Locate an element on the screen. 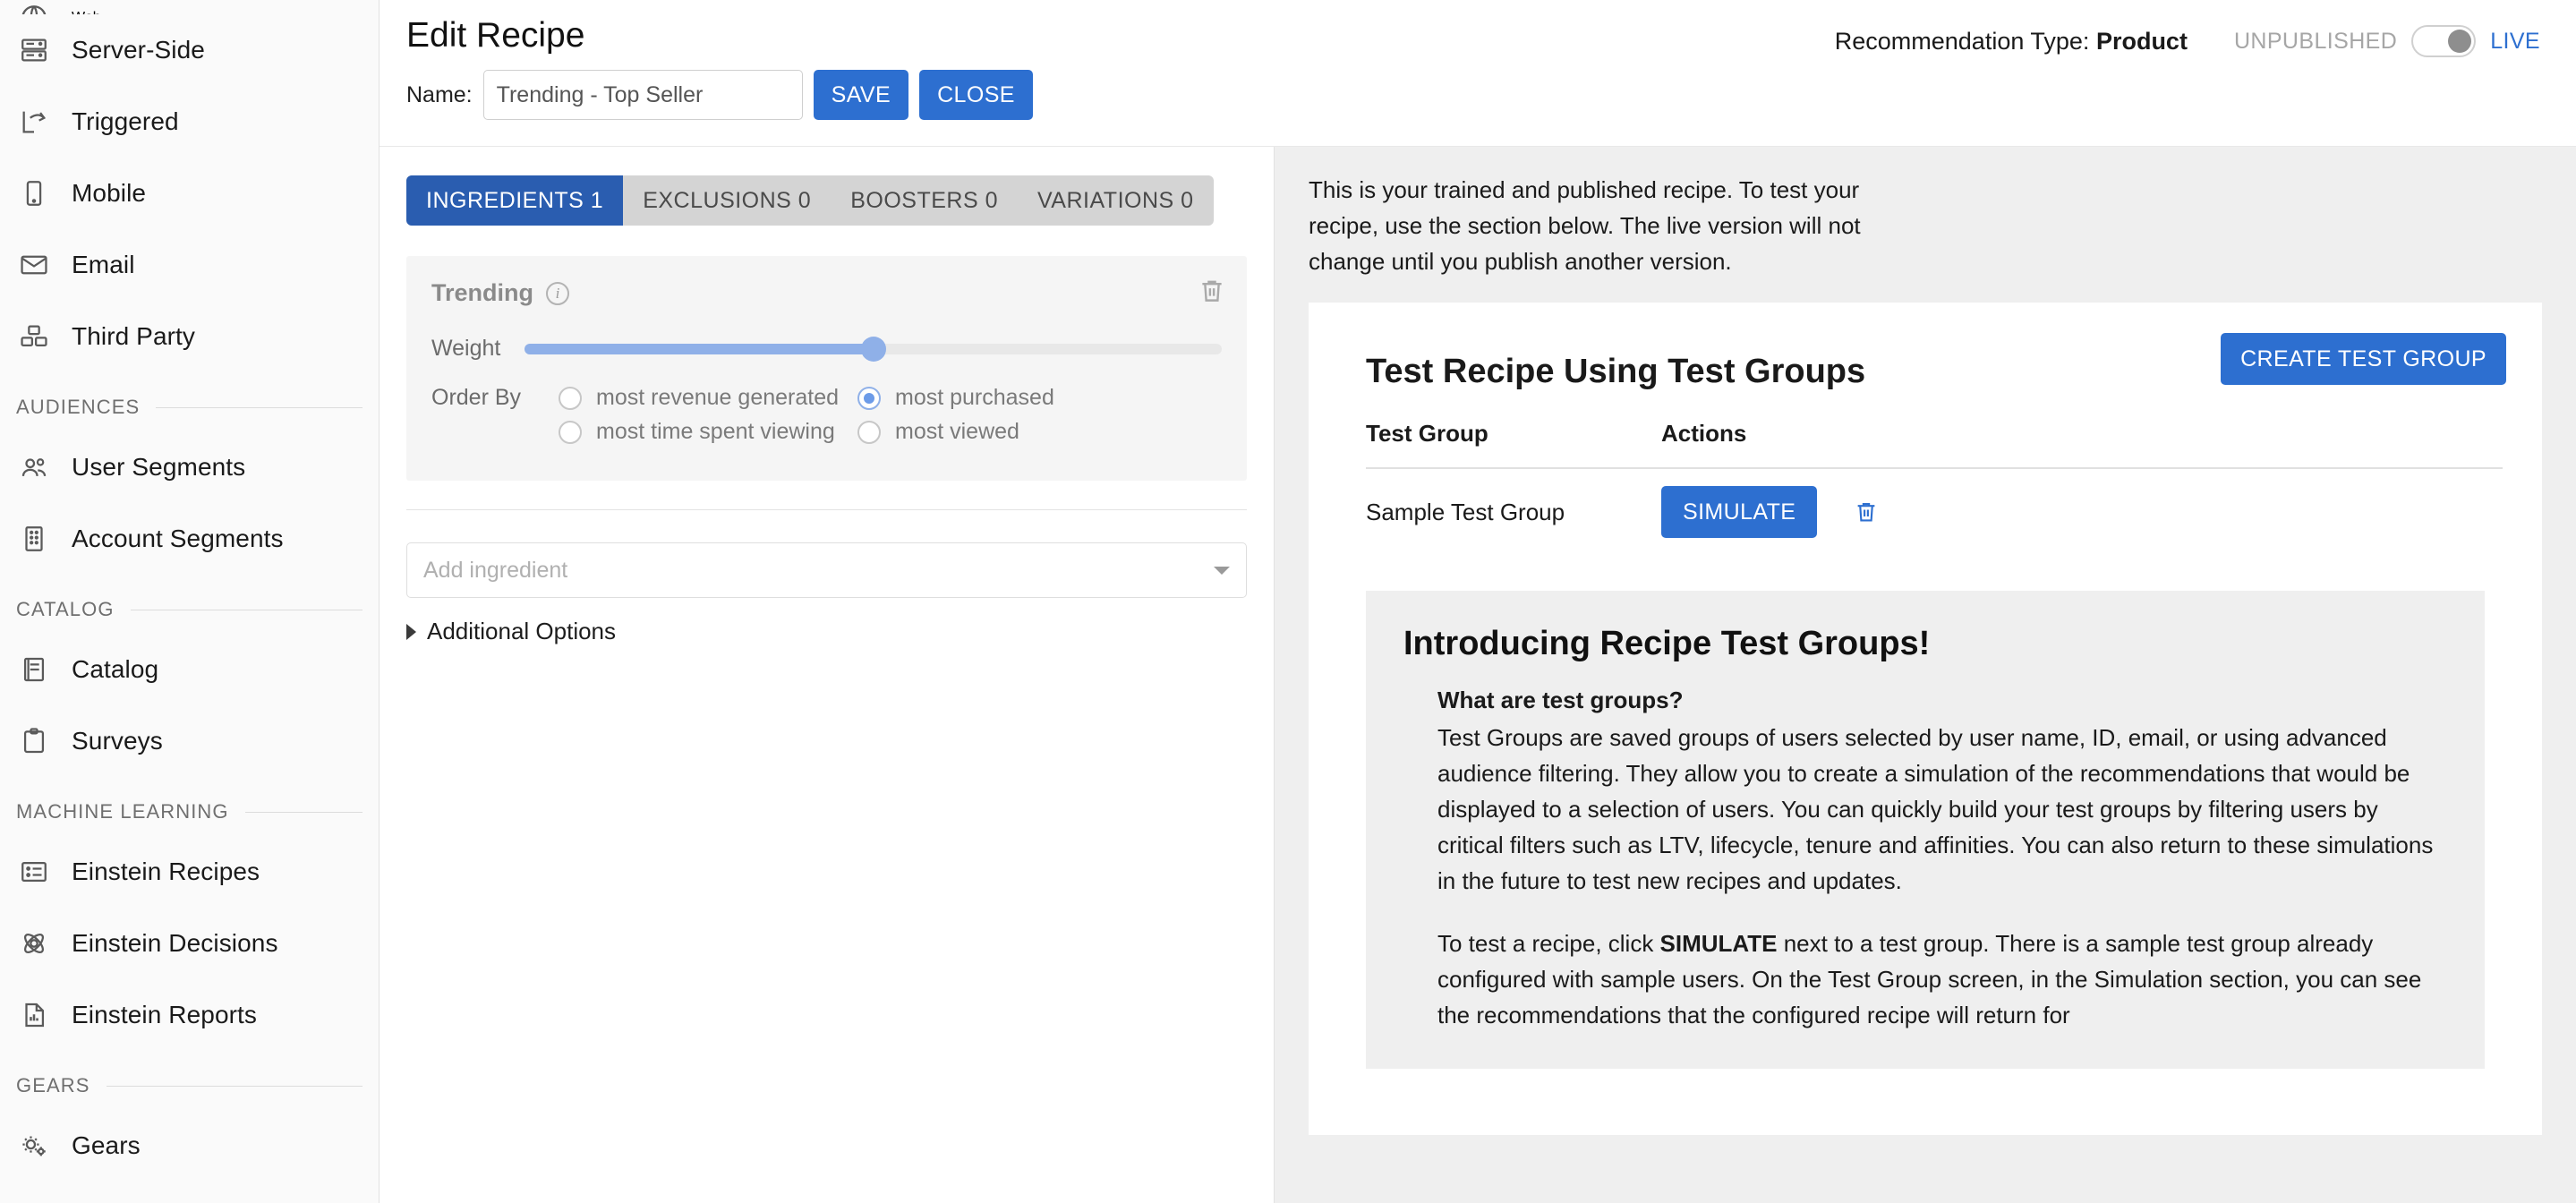 This screenshot has width=2576, height=1203. radio-most-revenue-generated: most revenue generated is located at coordinates (708, 398).